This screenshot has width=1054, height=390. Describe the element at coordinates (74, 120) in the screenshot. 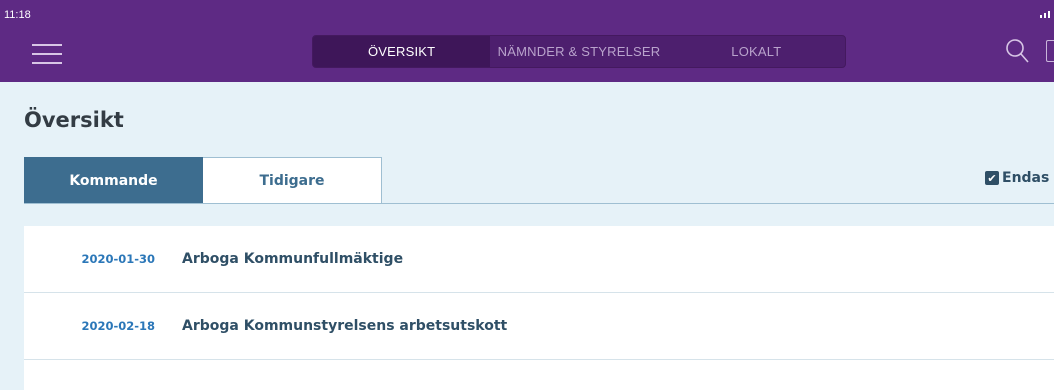

I see `page-title: Översikt` at that location.